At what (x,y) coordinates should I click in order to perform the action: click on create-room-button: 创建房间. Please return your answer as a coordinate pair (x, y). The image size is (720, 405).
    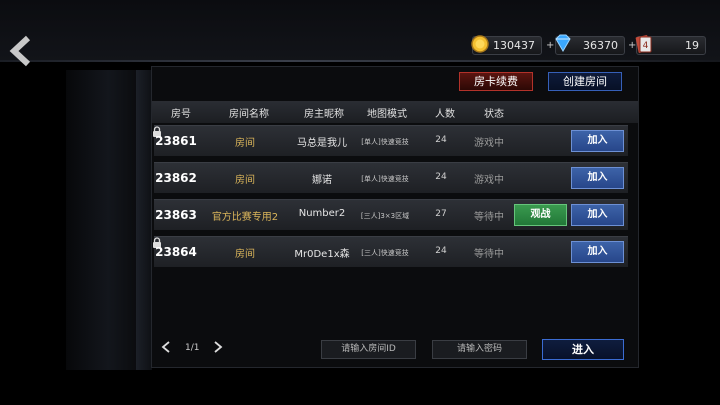
    Looking at the image, I should click on (585, 81).